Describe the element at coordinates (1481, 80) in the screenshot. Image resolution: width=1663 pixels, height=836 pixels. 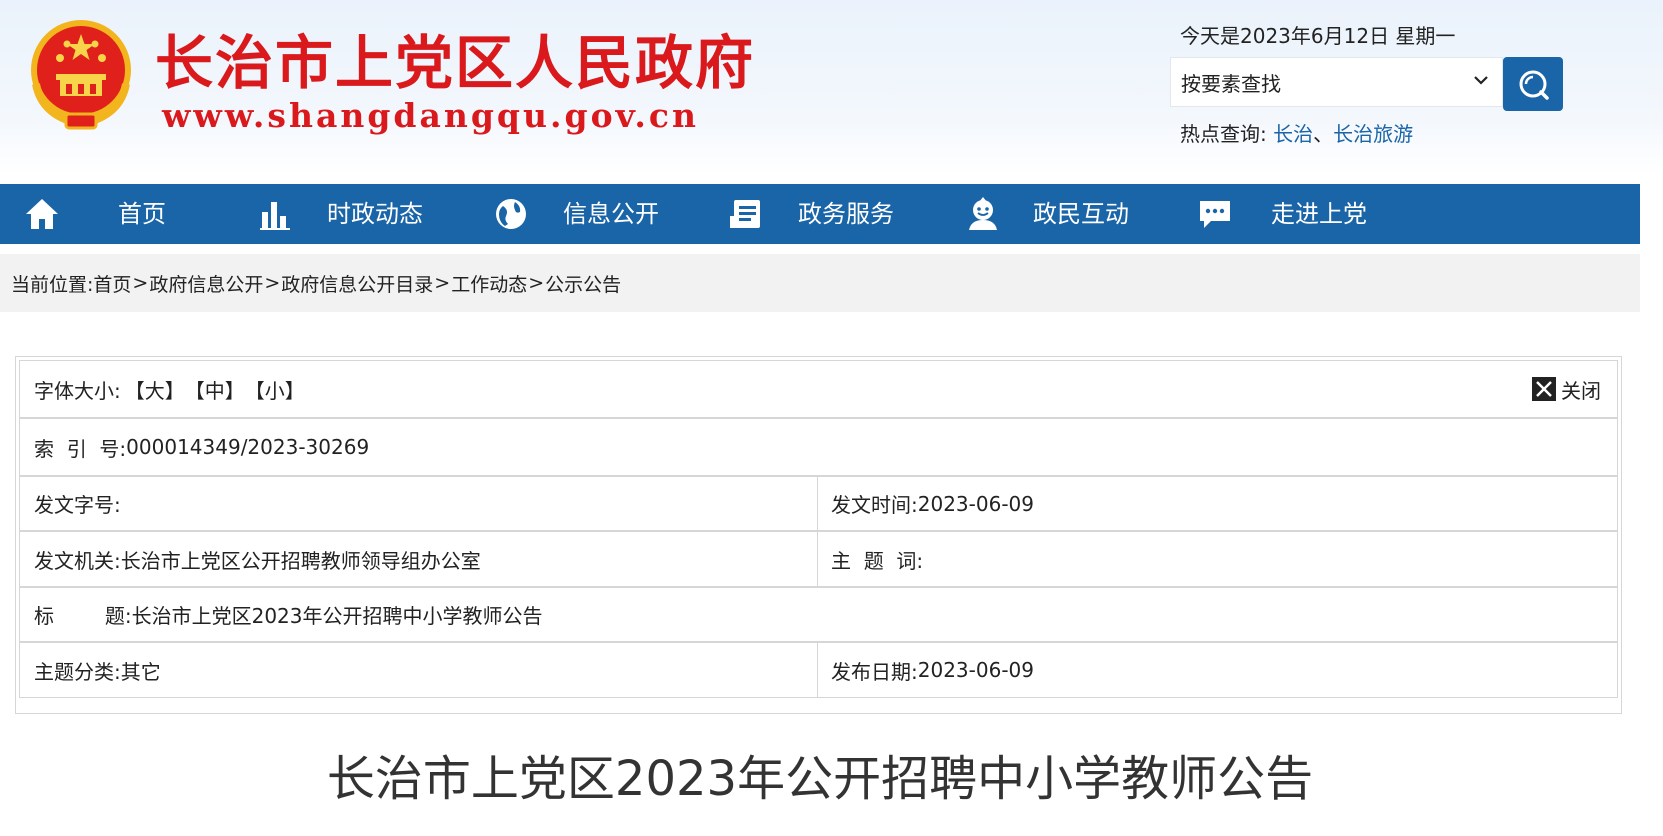
I see `chevron-down-icon` at that location.